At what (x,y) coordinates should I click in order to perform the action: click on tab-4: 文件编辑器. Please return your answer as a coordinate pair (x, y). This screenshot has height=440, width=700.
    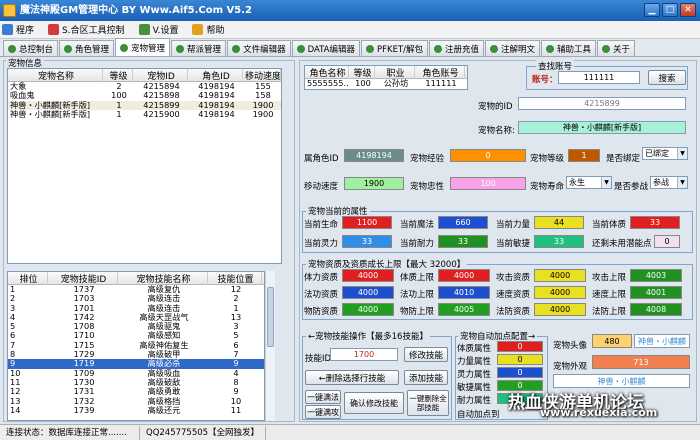
    Looking at the image, I should click on (259, 48).